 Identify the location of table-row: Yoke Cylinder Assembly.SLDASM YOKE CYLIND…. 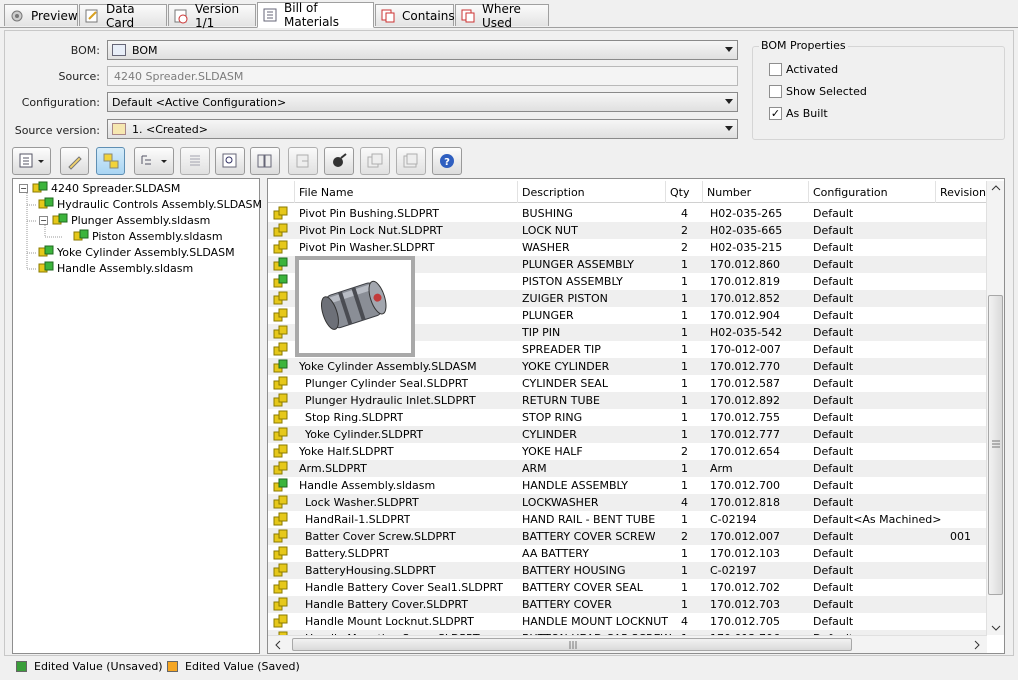
(627, 366).